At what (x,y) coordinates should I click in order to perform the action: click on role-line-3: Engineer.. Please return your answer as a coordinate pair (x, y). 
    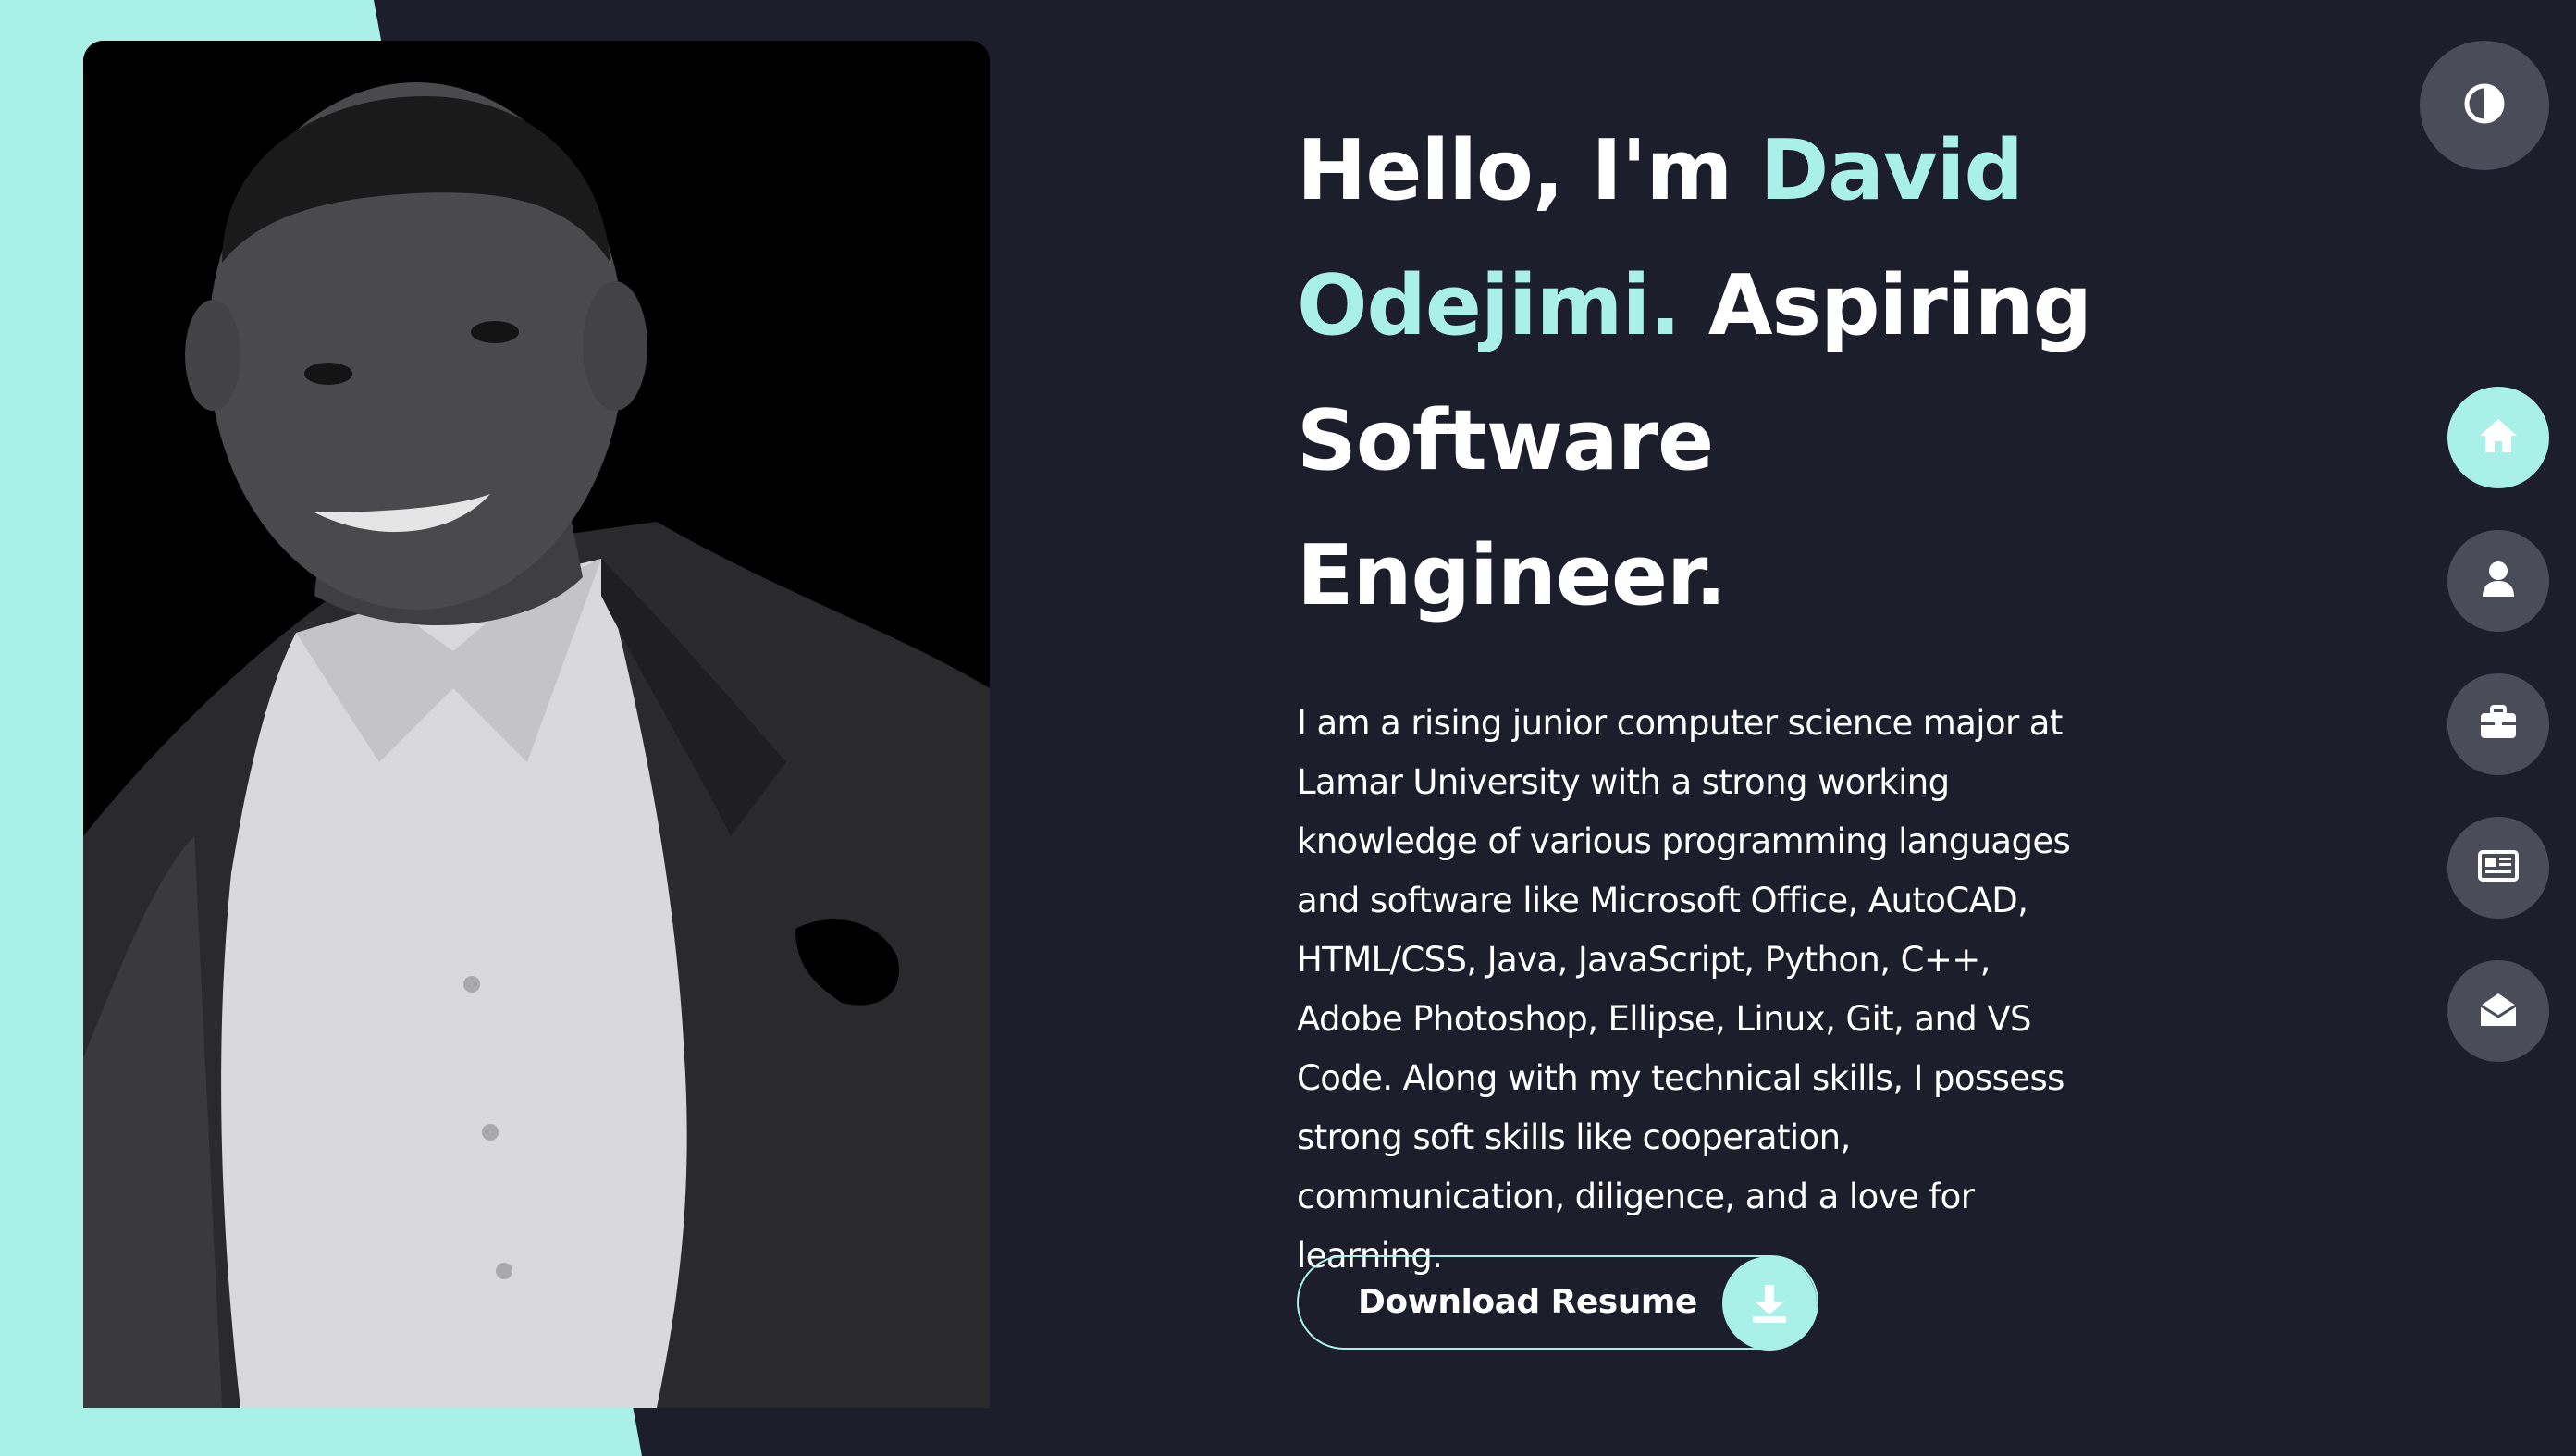
    Looking at the image, I should click on (1512, 575).